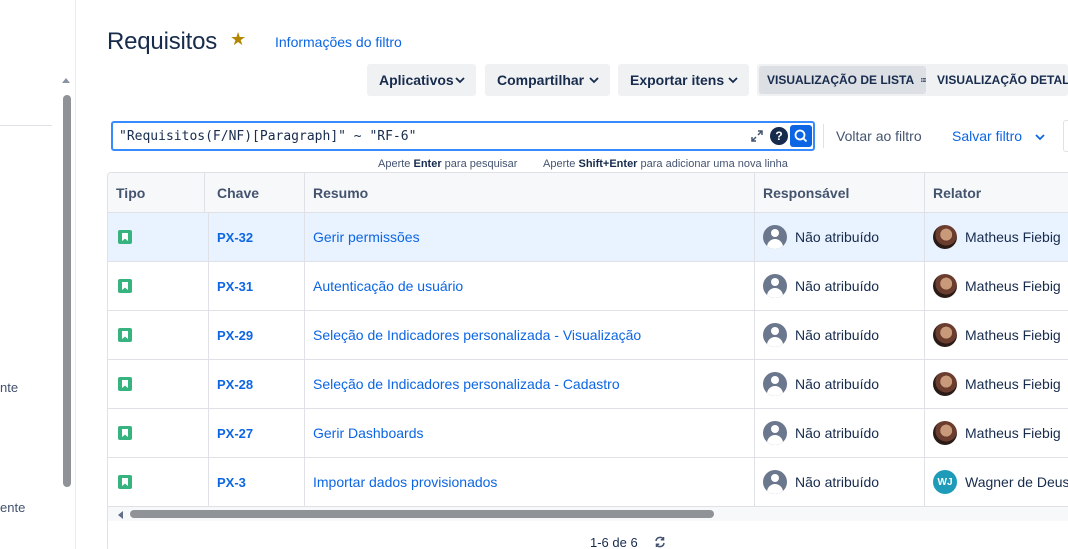  Describe the element at coordinates (530, 193) in the screenshot. I see `column-header-summary: Resumo` at that location.